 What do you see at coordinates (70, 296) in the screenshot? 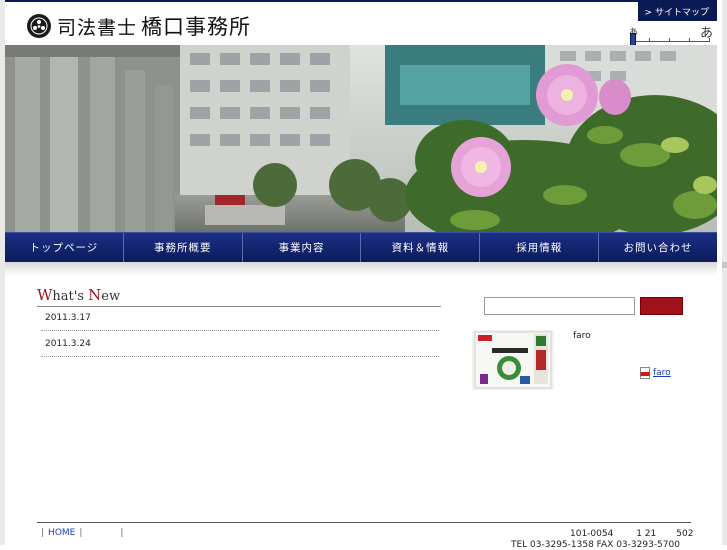
I see `heading-text-1: hat's` at bounding box center [70, 296].